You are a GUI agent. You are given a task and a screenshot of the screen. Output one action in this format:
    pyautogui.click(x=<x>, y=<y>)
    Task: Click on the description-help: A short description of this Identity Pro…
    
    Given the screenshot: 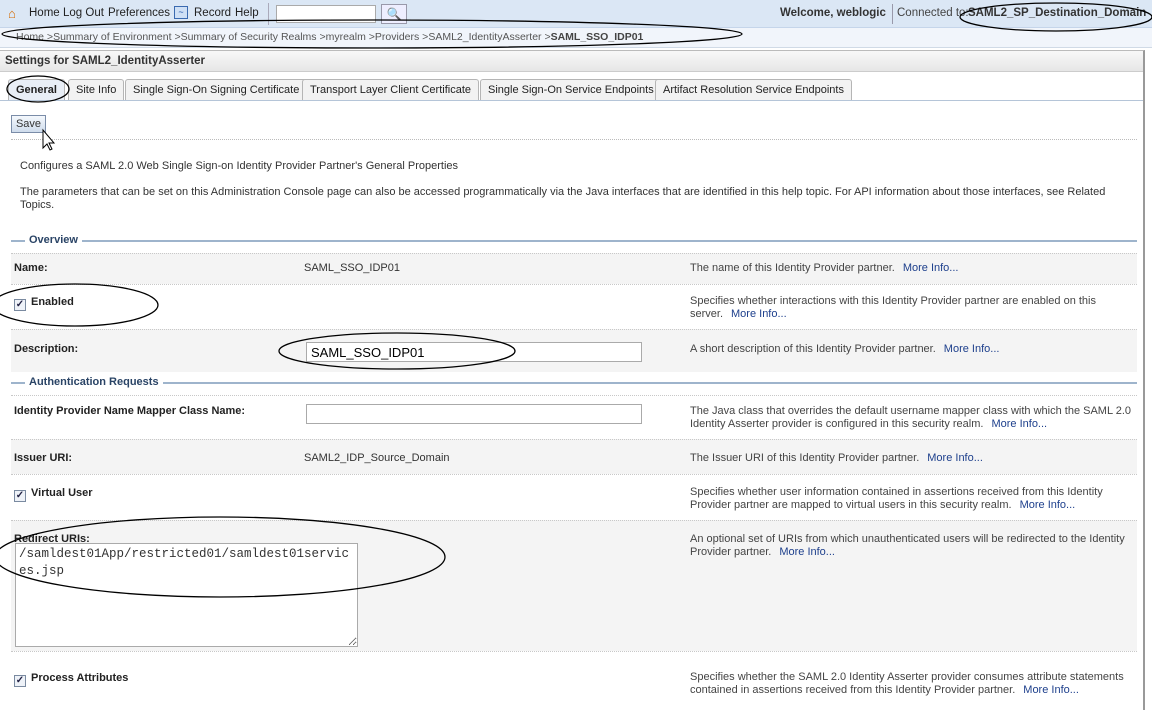 What is the action you would take?
    pyautogui.click(x=845, y=349)
    